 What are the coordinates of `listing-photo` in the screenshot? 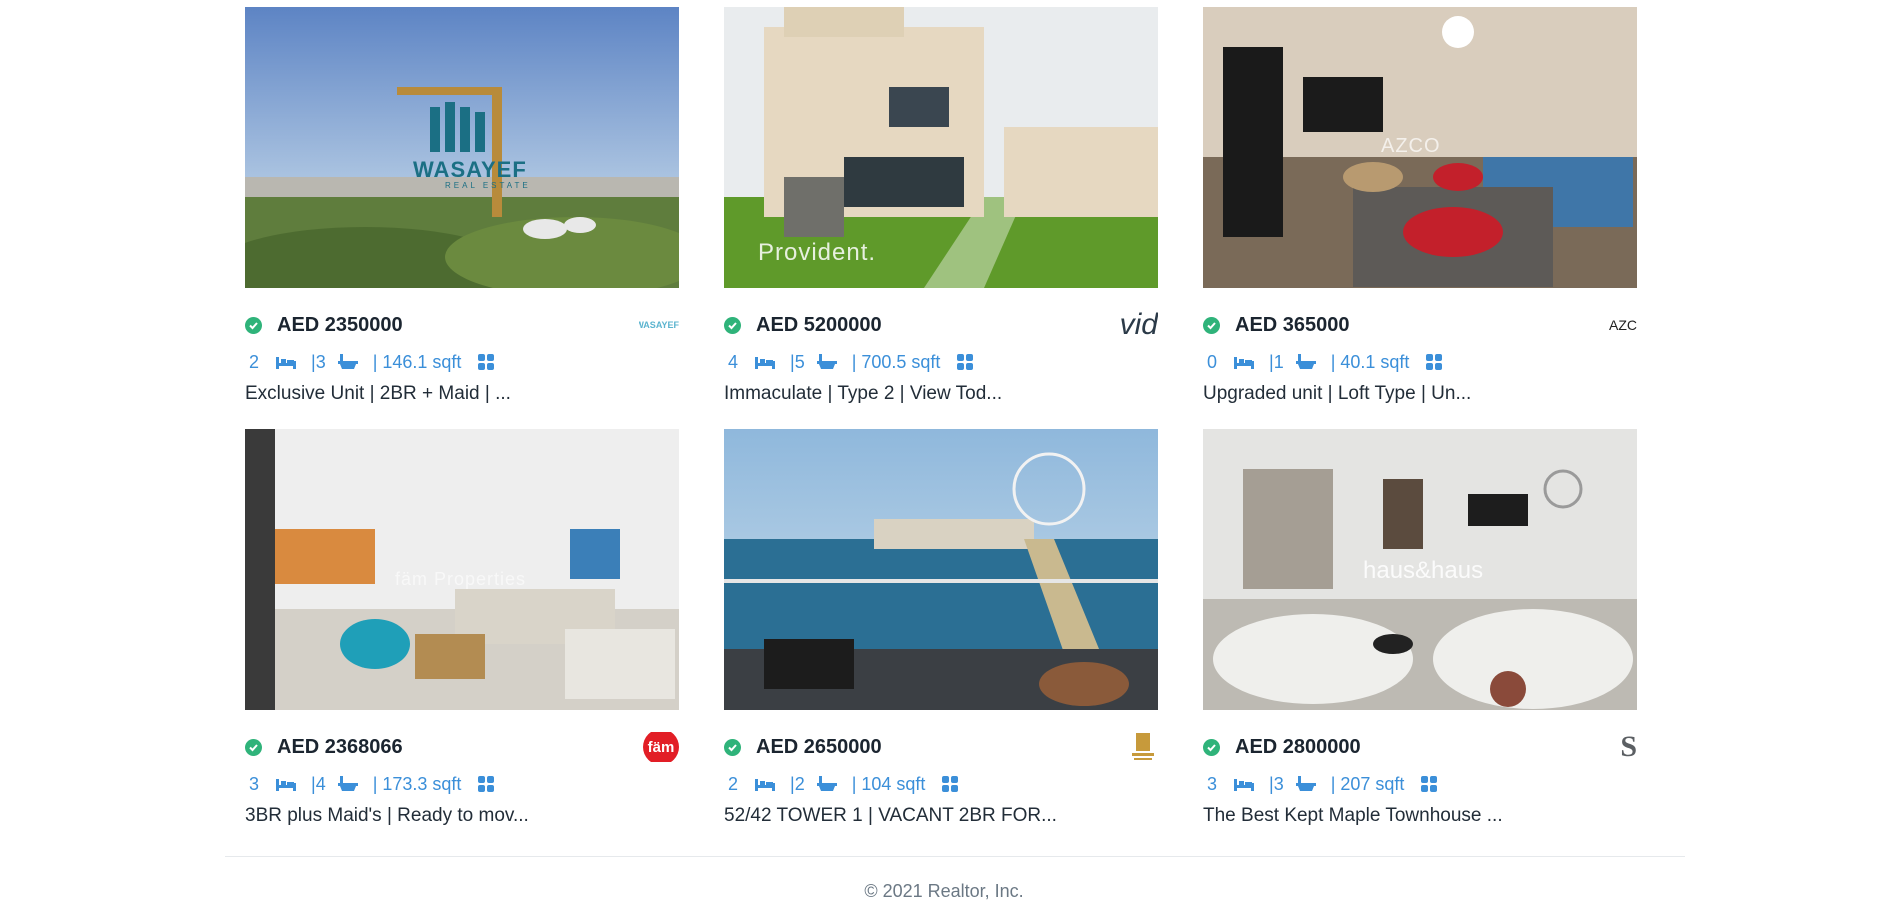 It's located at (941, 569).